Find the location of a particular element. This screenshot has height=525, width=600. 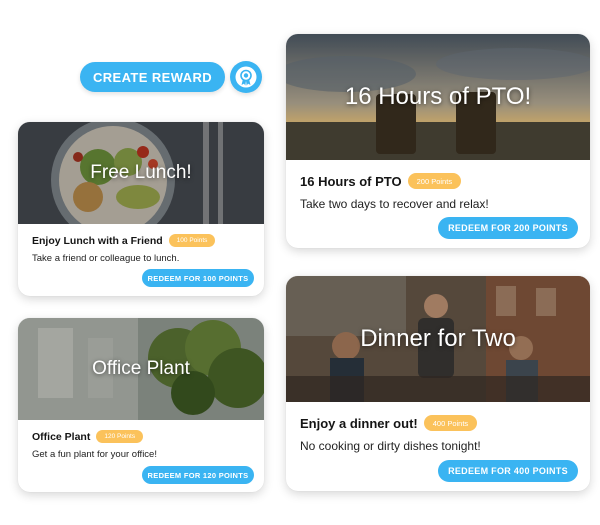

points-badge: 120 Points is located at coordinates (120, 436).